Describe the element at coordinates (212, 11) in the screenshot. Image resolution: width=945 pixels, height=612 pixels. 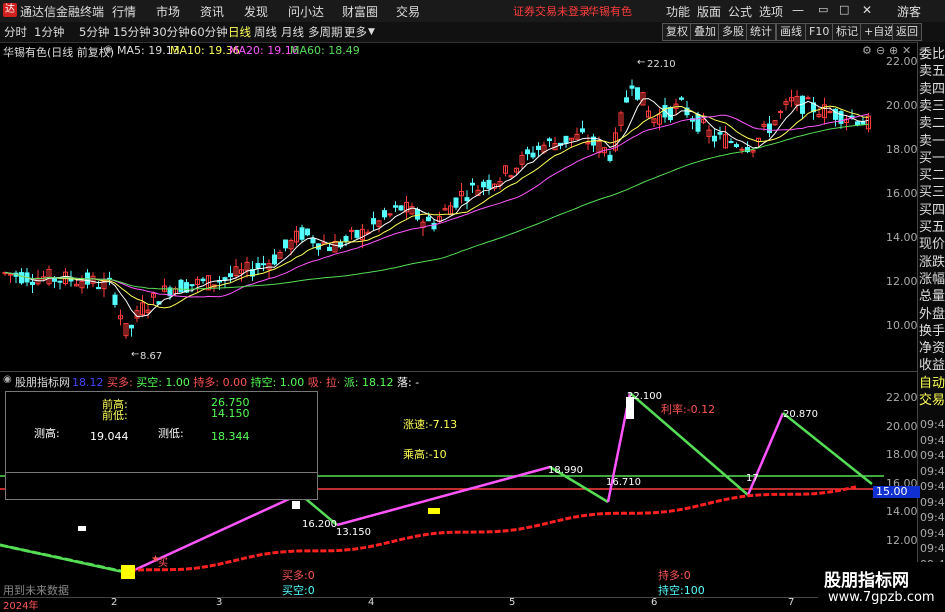
I see `menu-zixun: 资讯` at that location.